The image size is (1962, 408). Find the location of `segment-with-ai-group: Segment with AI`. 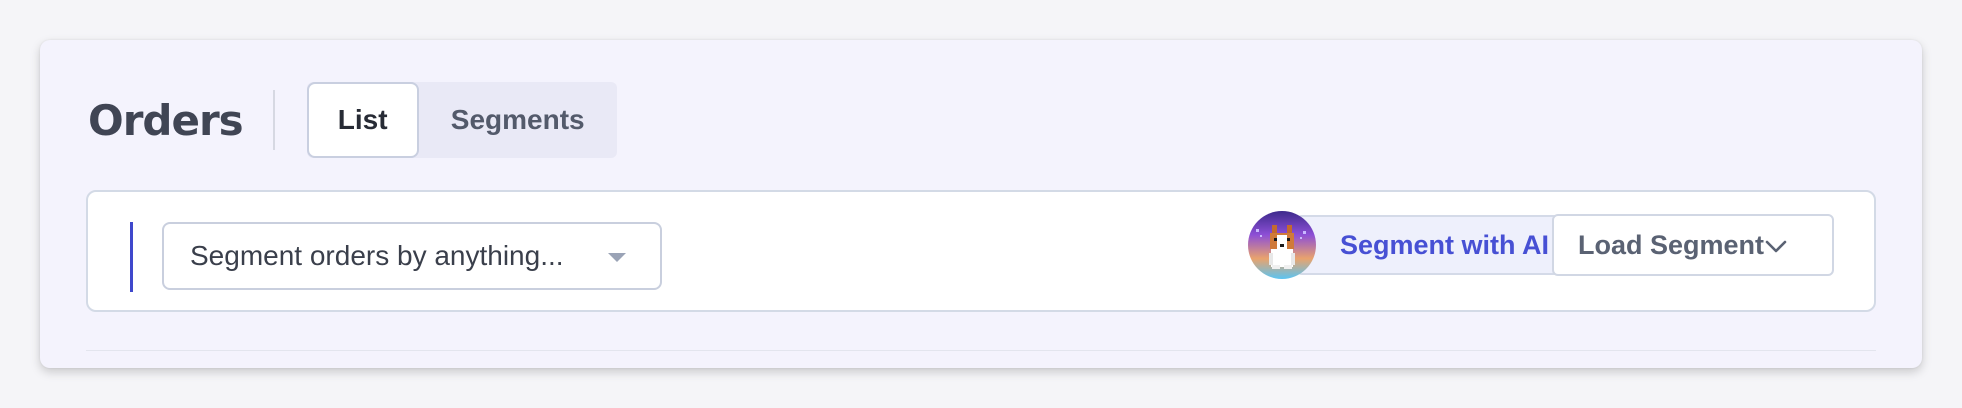

segment-with-ai-group: Segment with AI is located at coordinates (1415, 245).